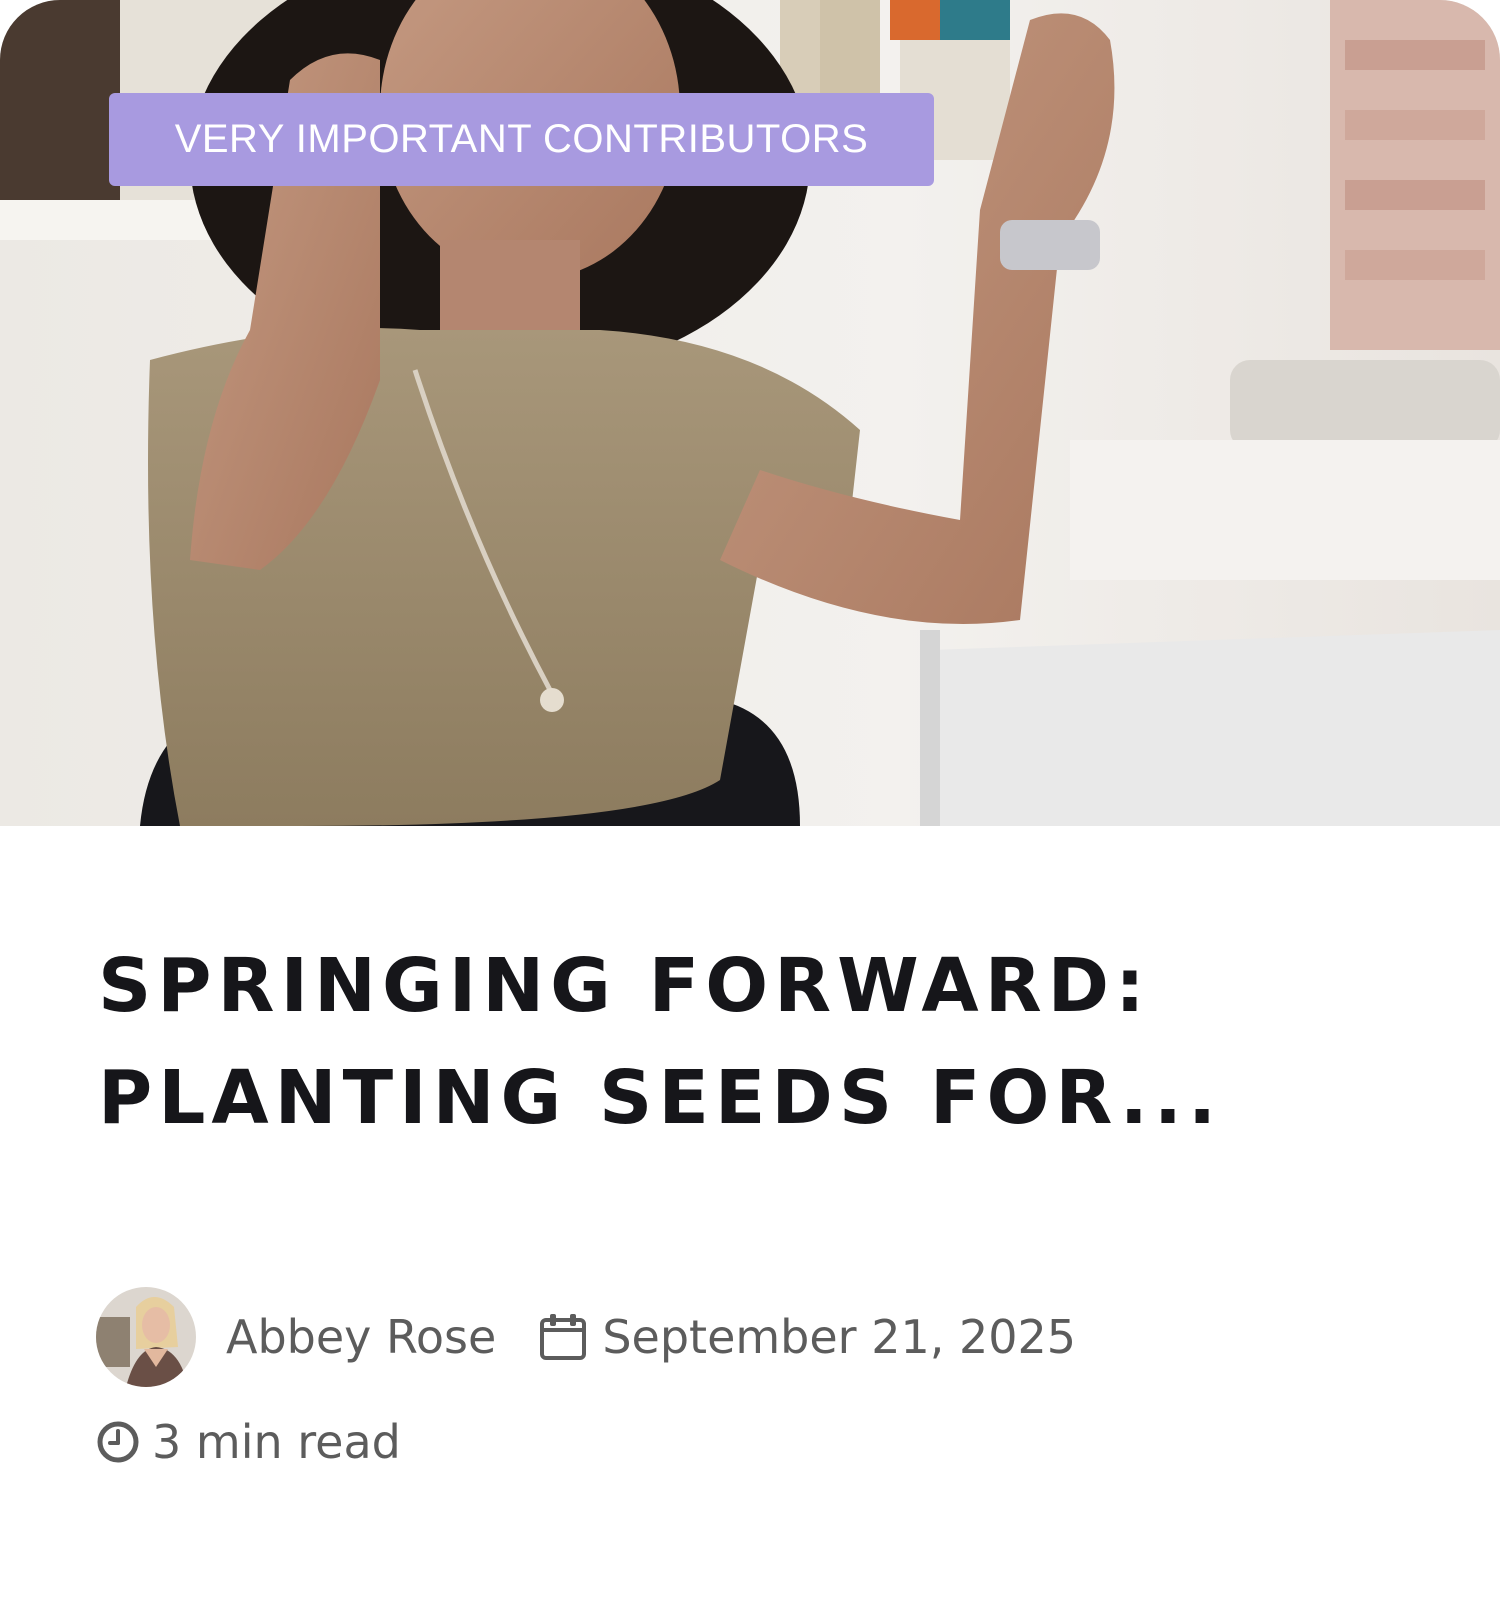 The height and width of the screenshot is (1604, 1500). Describe the element at coordinates (276, 1442) in the screenshot. I see `read-time-text: 3 min read` at that location.